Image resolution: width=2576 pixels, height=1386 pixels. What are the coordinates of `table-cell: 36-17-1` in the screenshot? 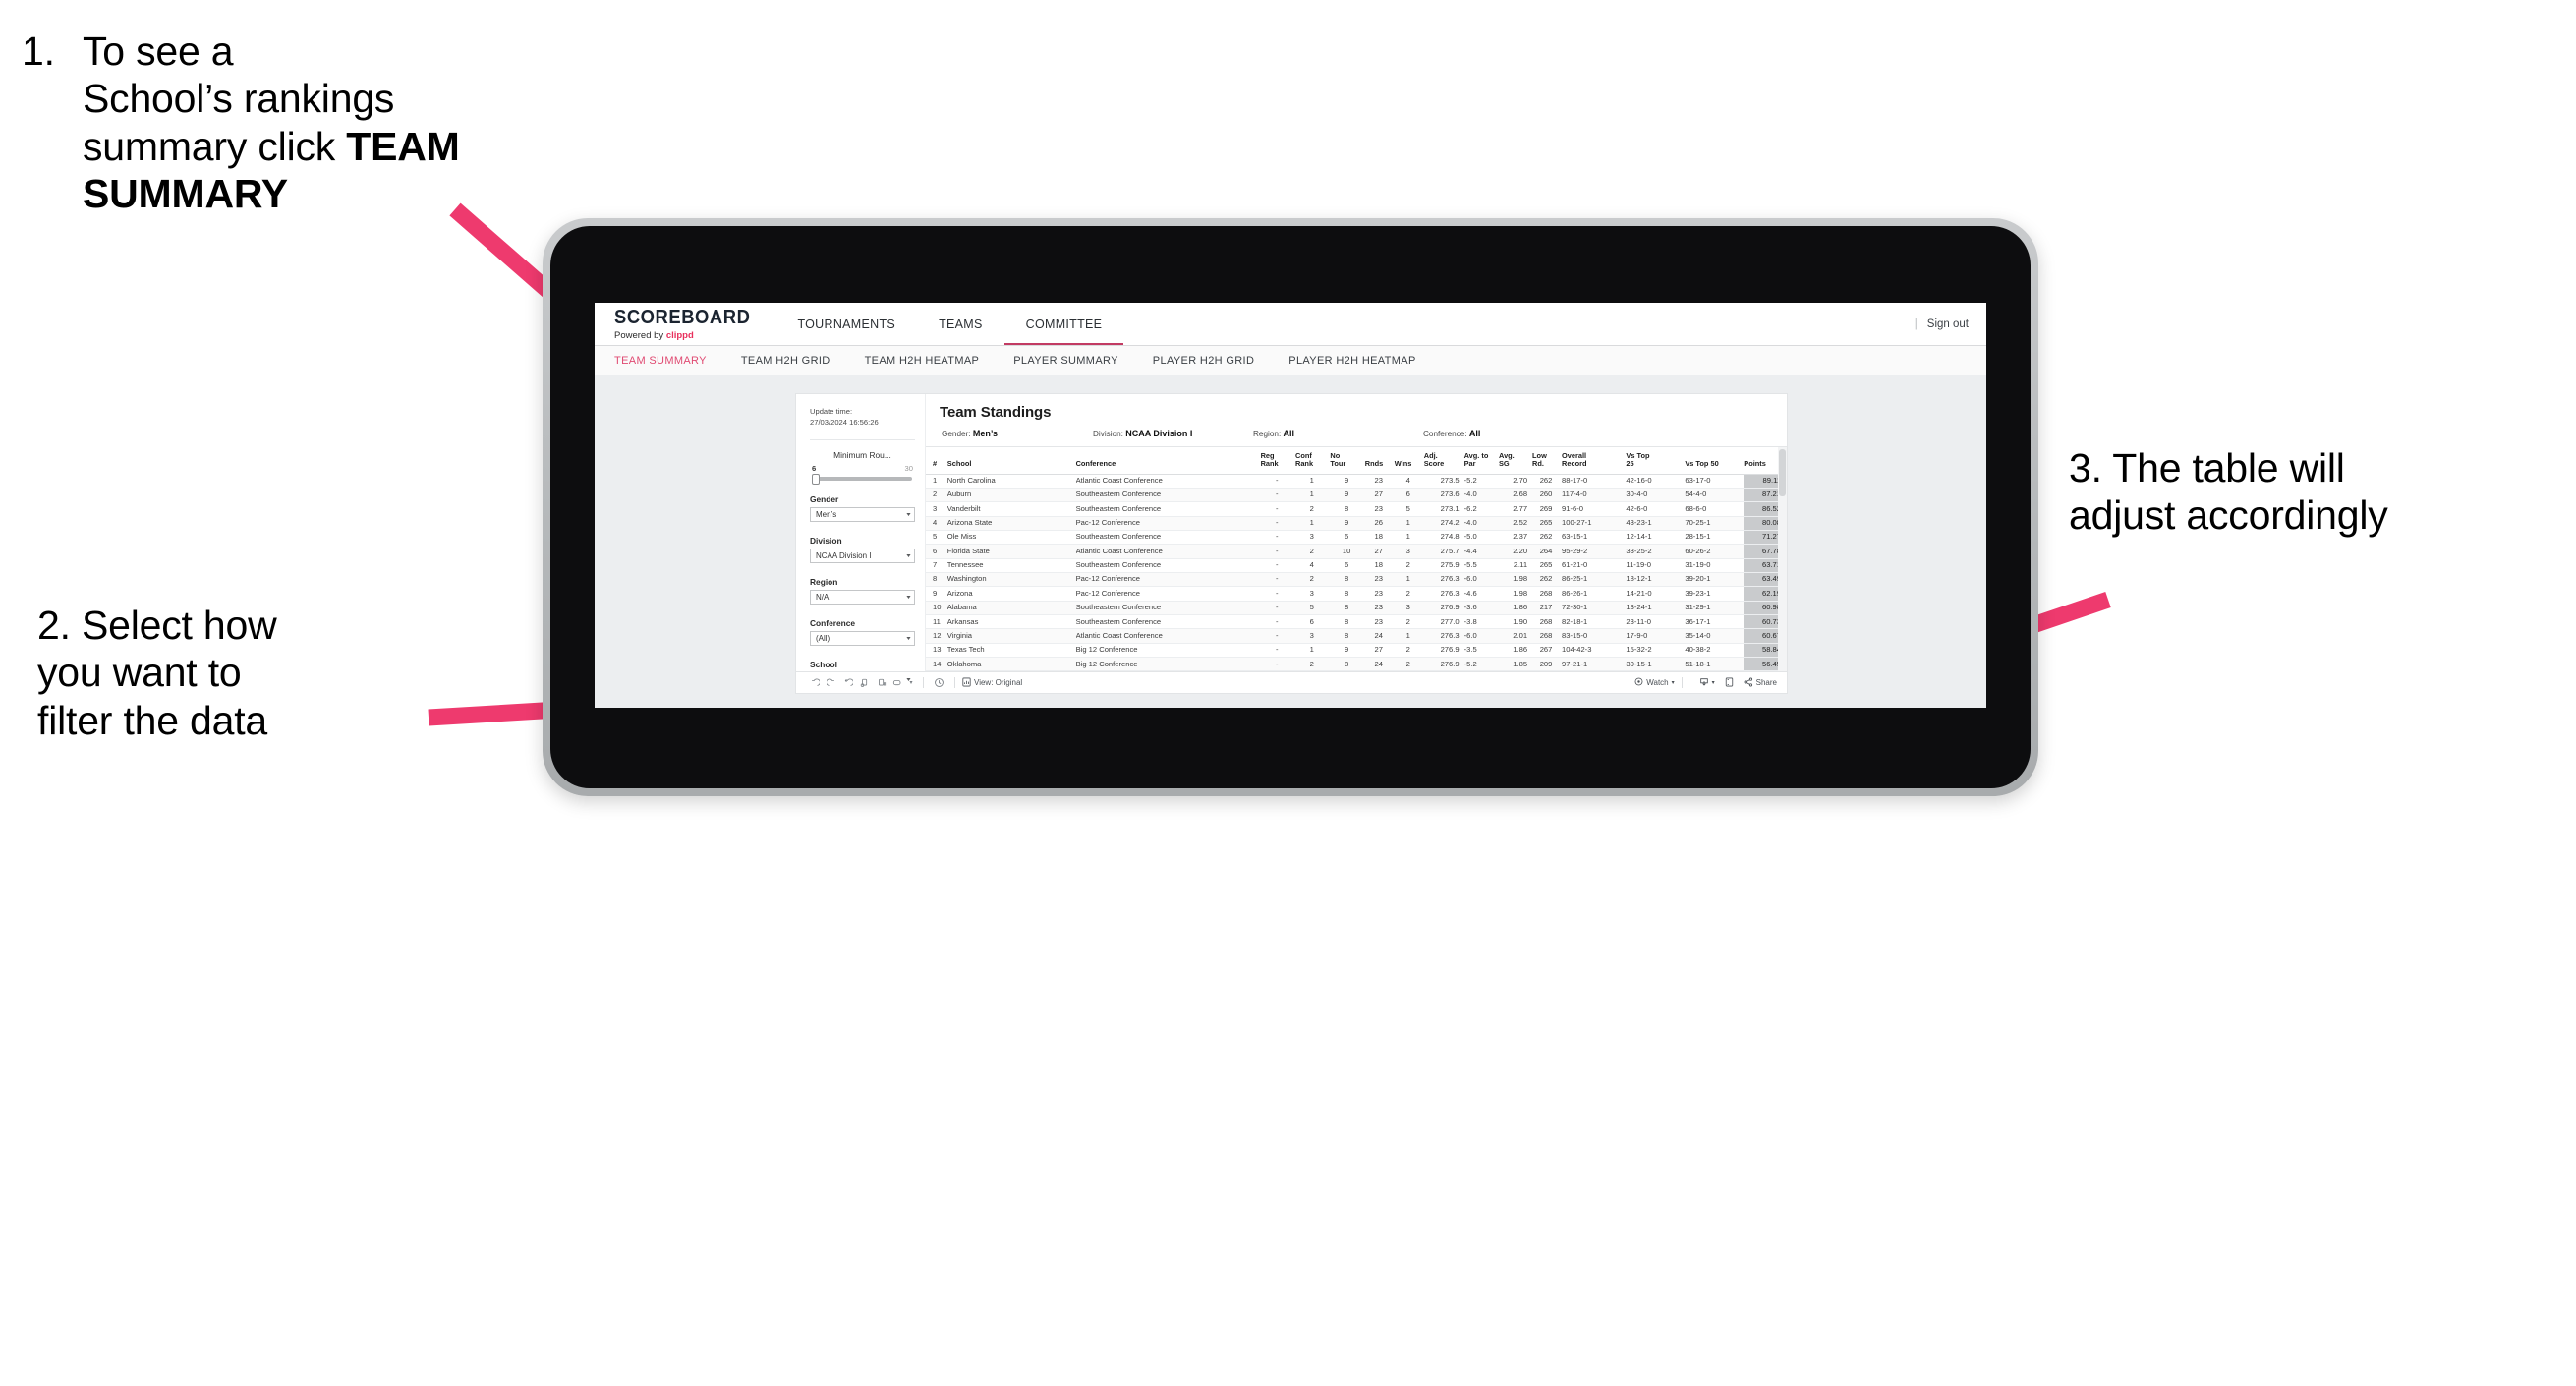 It's located at (1715, 622).